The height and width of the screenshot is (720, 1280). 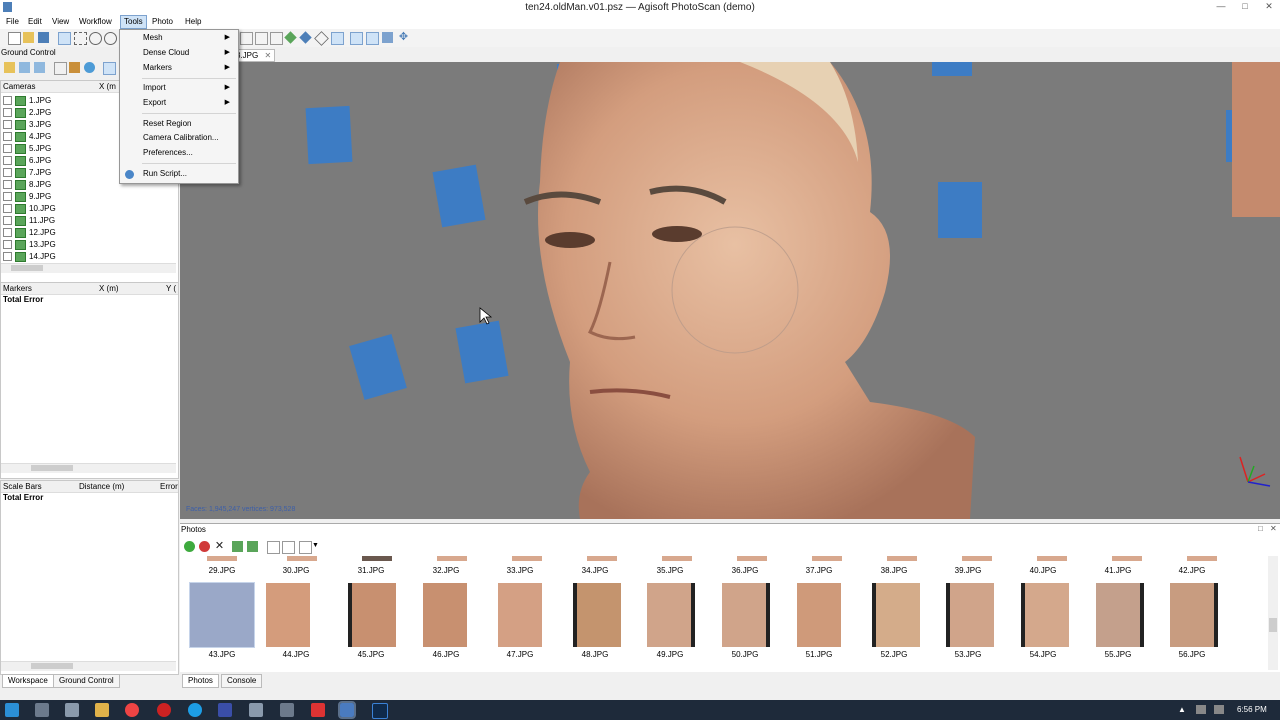 I want to click on move-icon: ✥, so click(x=403, y=37).